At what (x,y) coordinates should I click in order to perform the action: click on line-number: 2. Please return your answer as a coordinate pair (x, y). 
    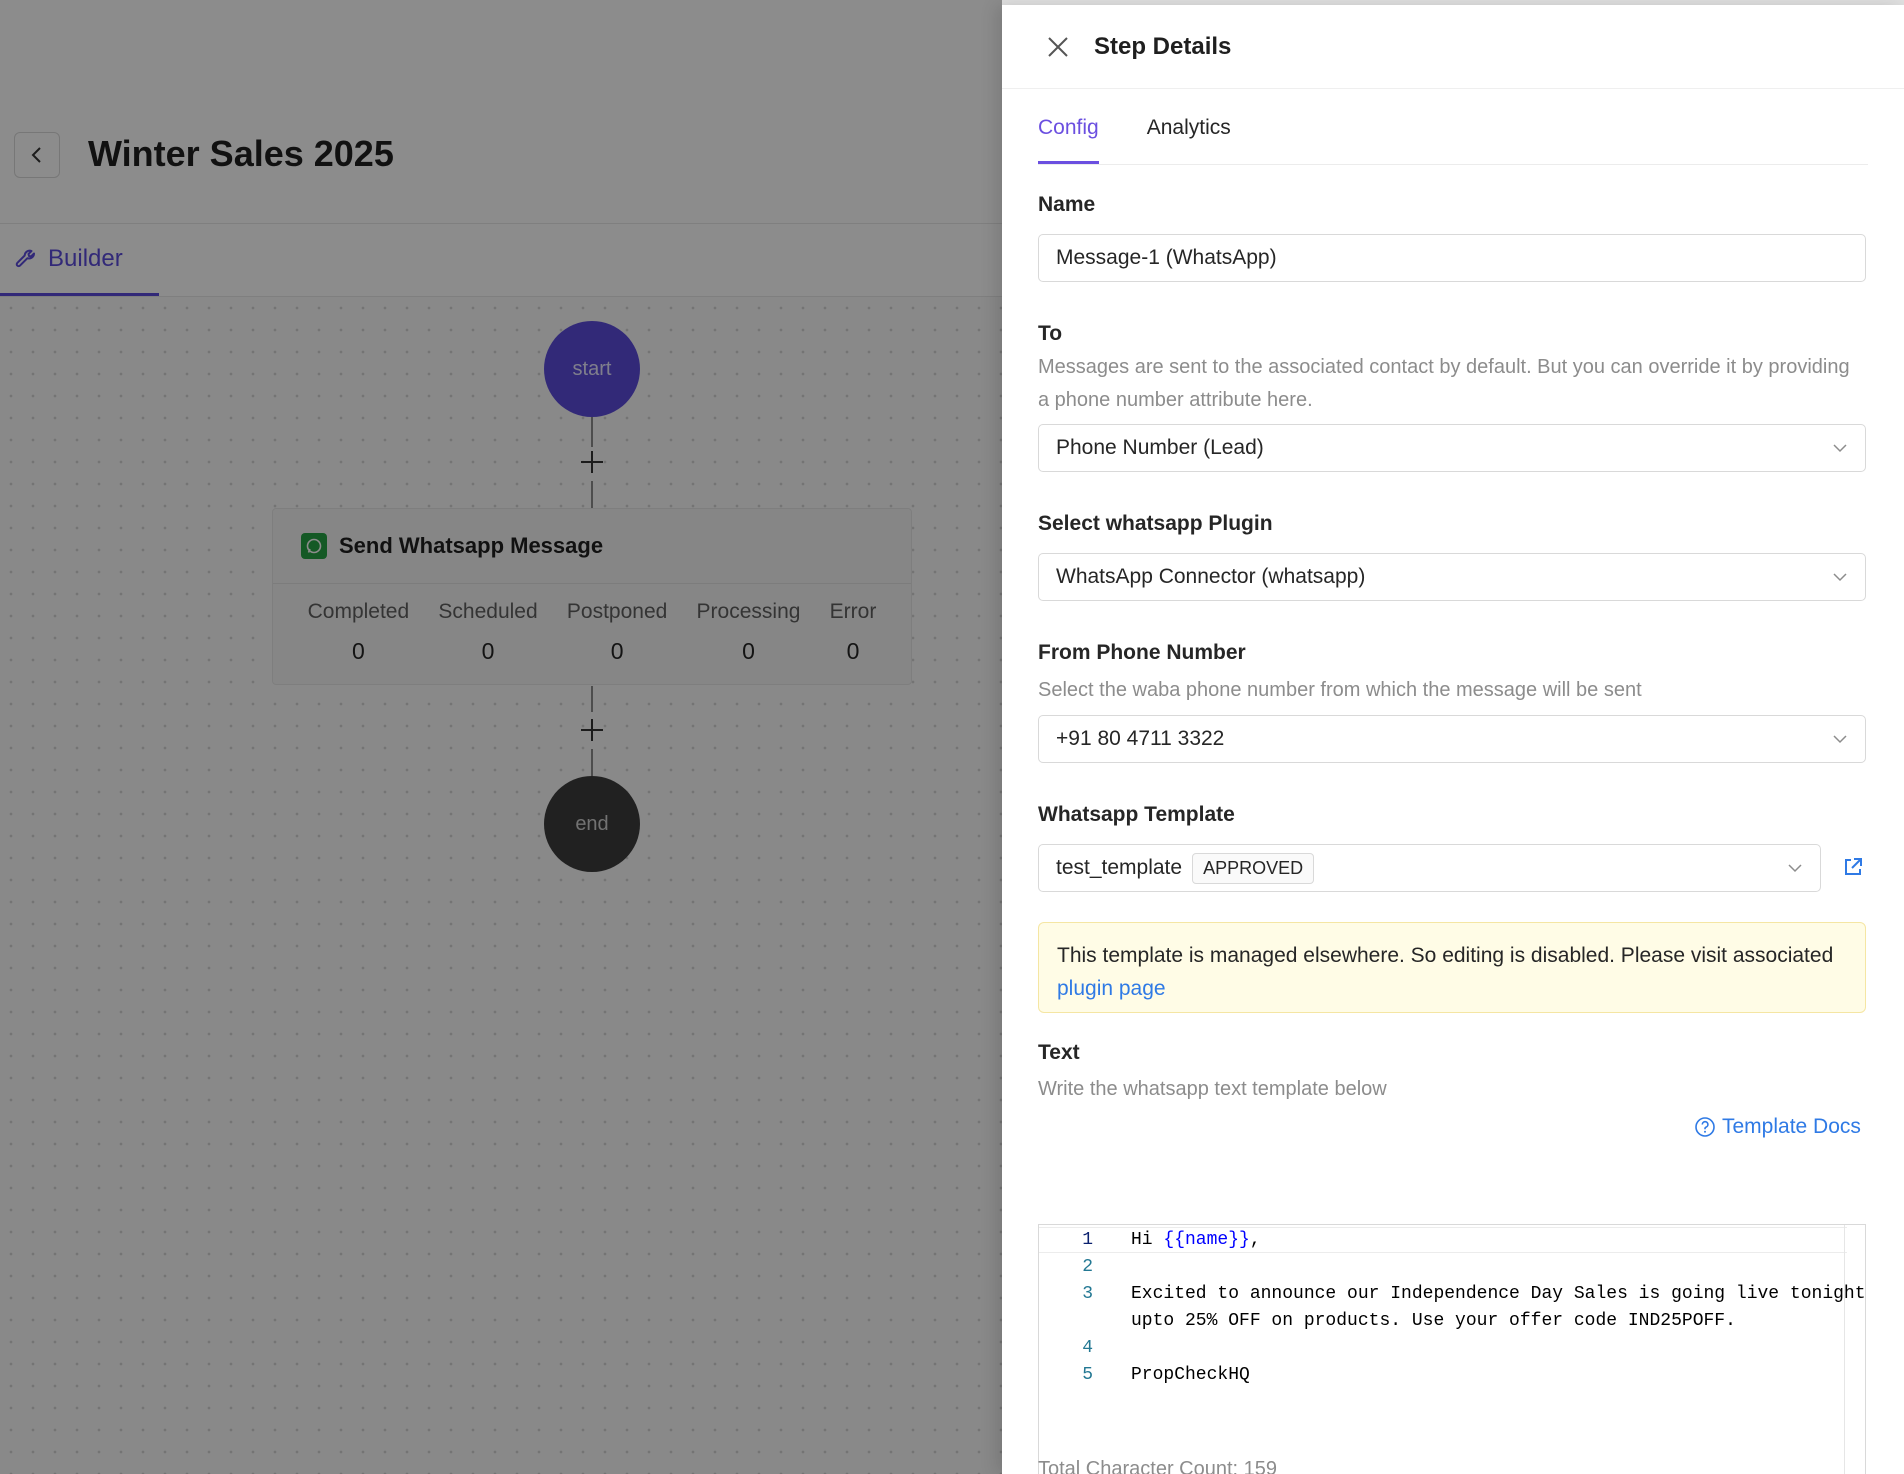
    Looking at the image, I should click on (1087, 1267).